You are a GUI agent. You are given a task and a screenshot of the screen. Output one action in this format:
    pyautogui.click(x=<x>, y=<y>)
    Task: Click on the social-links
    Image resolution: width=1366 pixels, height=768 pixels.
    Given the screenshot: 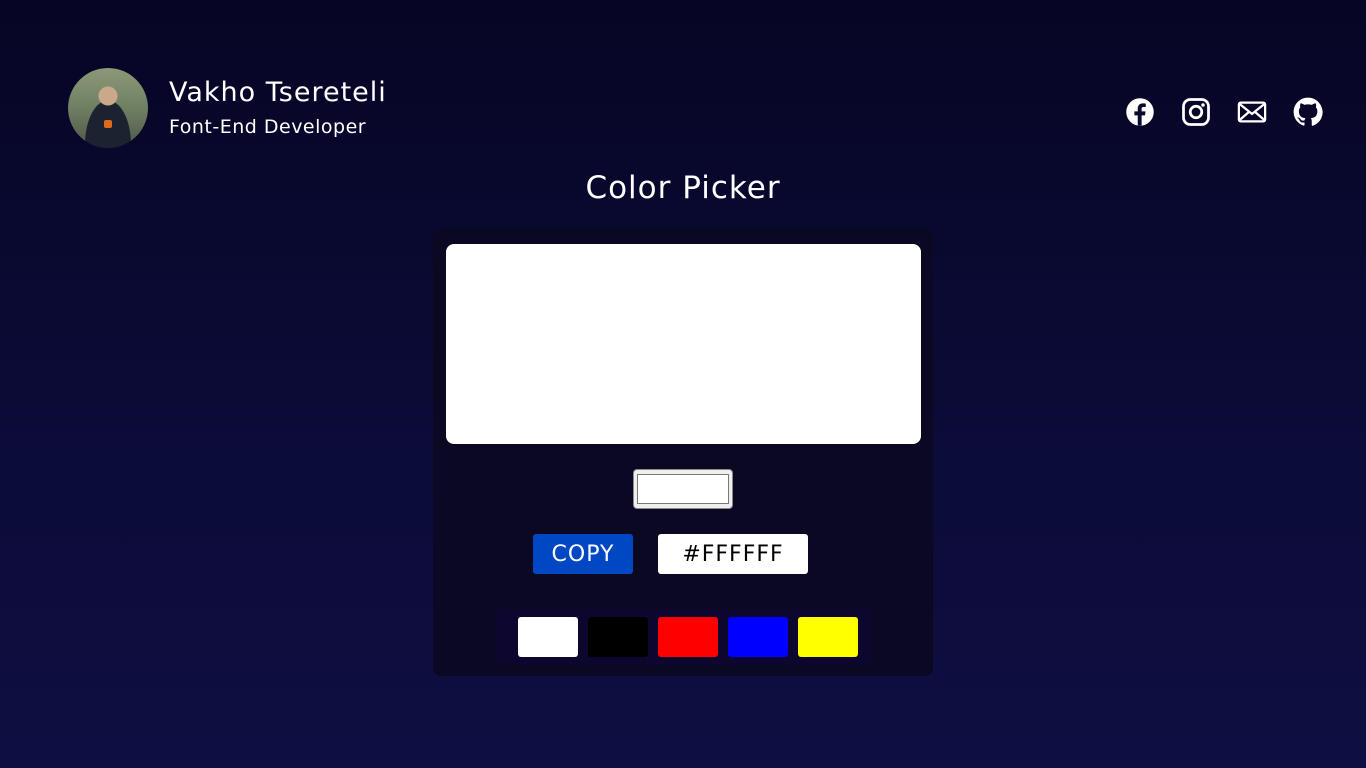 What is the action you would take?
    pyautogui.click(x=1224, y=112)
    